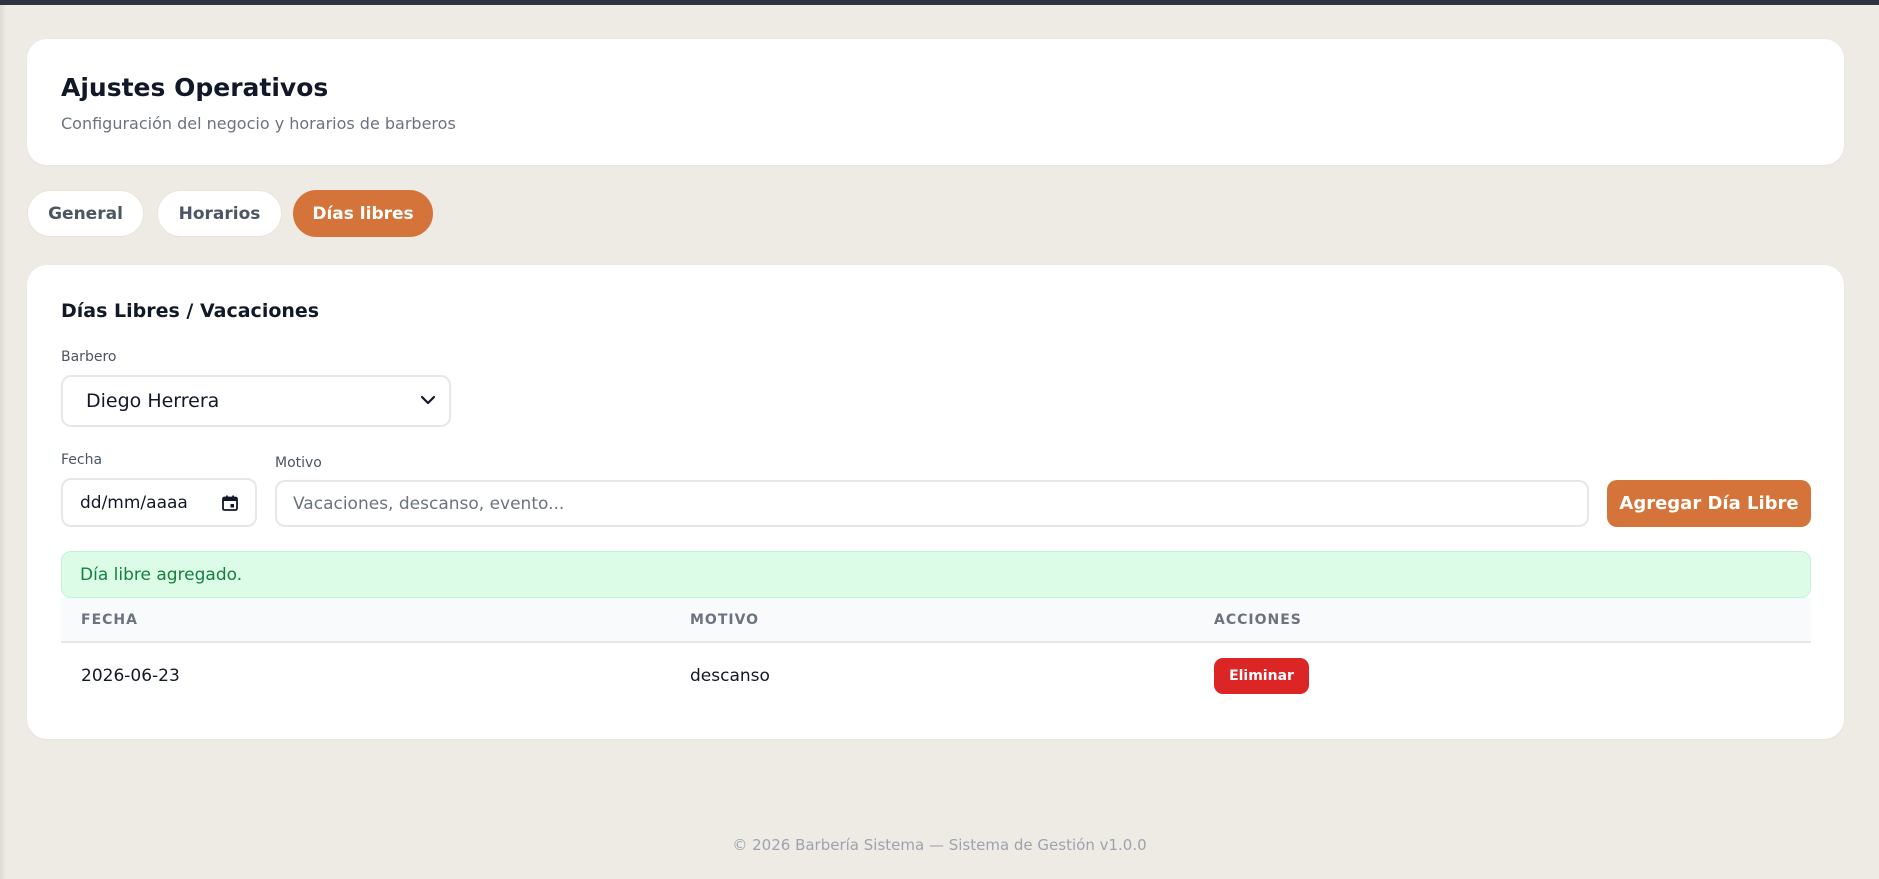  What do you see at coordinates (85, 213) in the screenshot?
I see `tab-general: General` at bounding box center [85, 213].